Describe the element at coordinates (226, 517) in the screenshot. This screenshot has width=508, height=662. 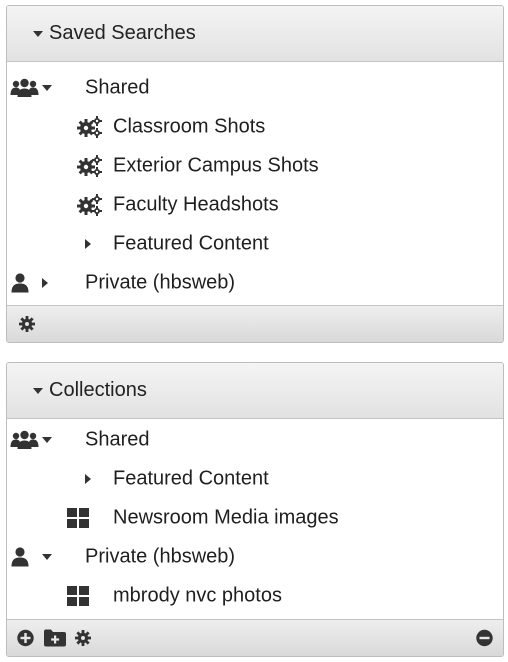
I see `collection-label: Newsroom Media images` at that location.